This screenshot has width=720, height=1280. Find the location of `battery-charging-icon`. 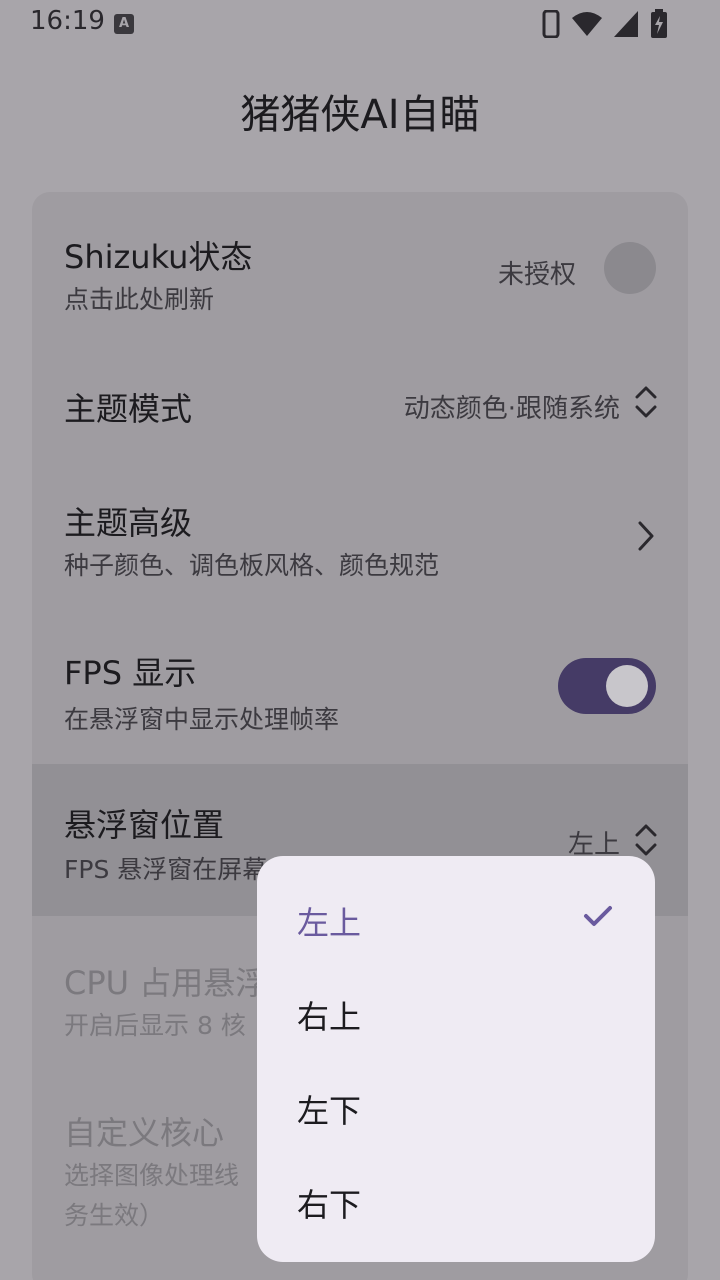

battery-charging-icon is located at coordinates (659, 23).